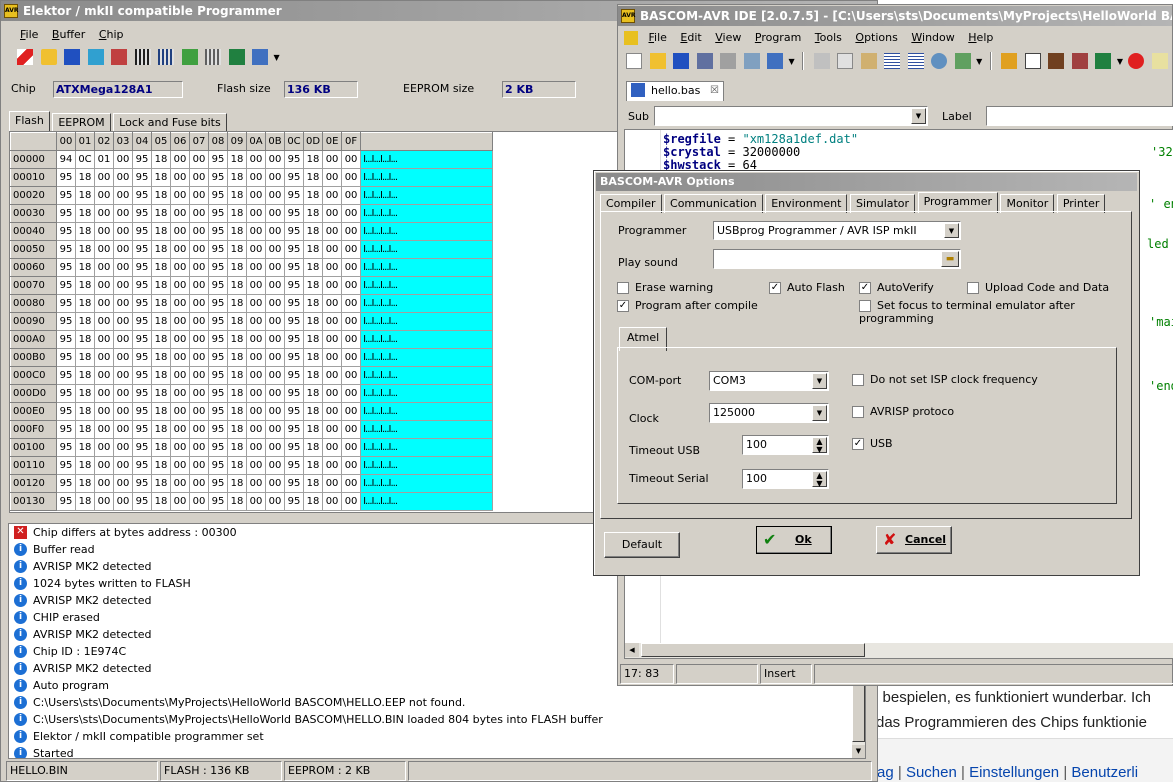  Describe the element at coordinates (1079, 116) in the screenshot. I see `label-dropdown` at that location.